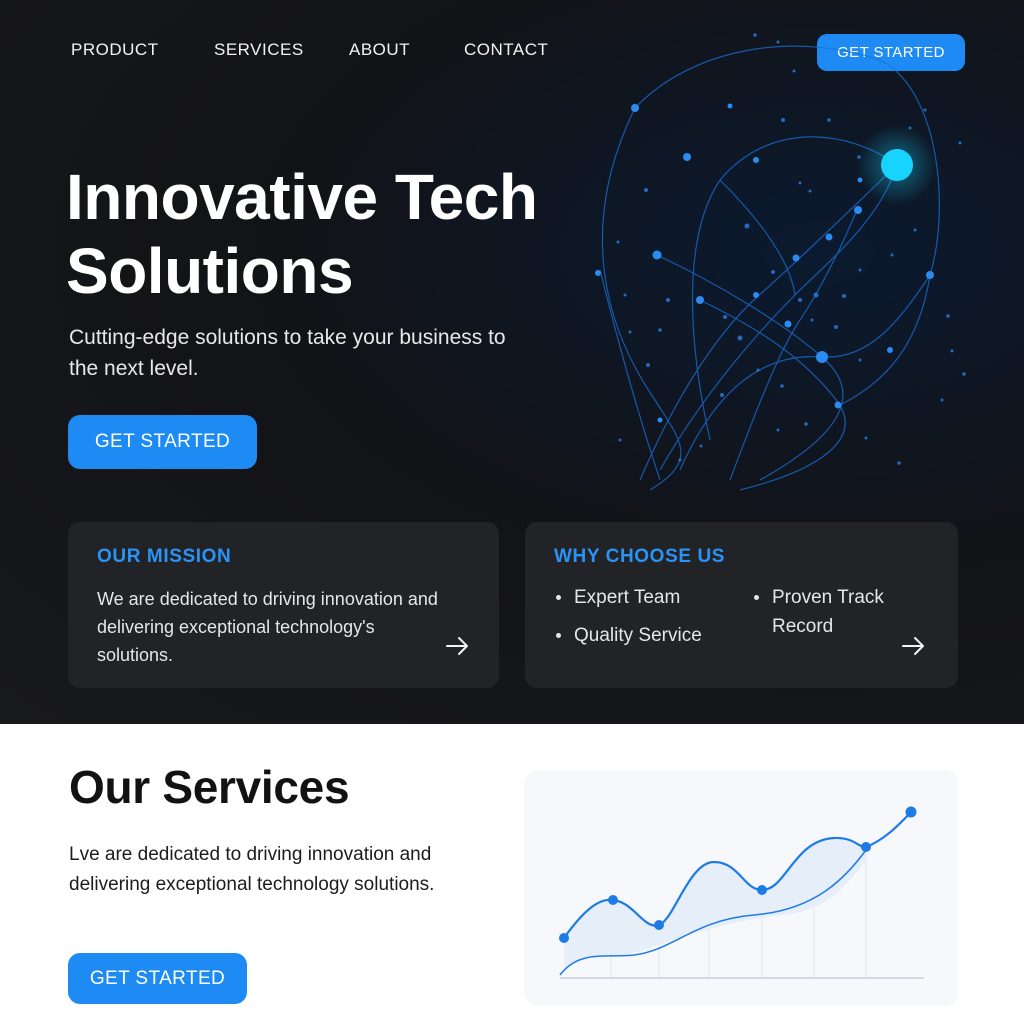 This screenshot has width=1024, height=1024. What do you see at coordinates (506, 50) in the screenshot?
I see `nav-contact-link: CONTACT` at bounding box center [506, 50].